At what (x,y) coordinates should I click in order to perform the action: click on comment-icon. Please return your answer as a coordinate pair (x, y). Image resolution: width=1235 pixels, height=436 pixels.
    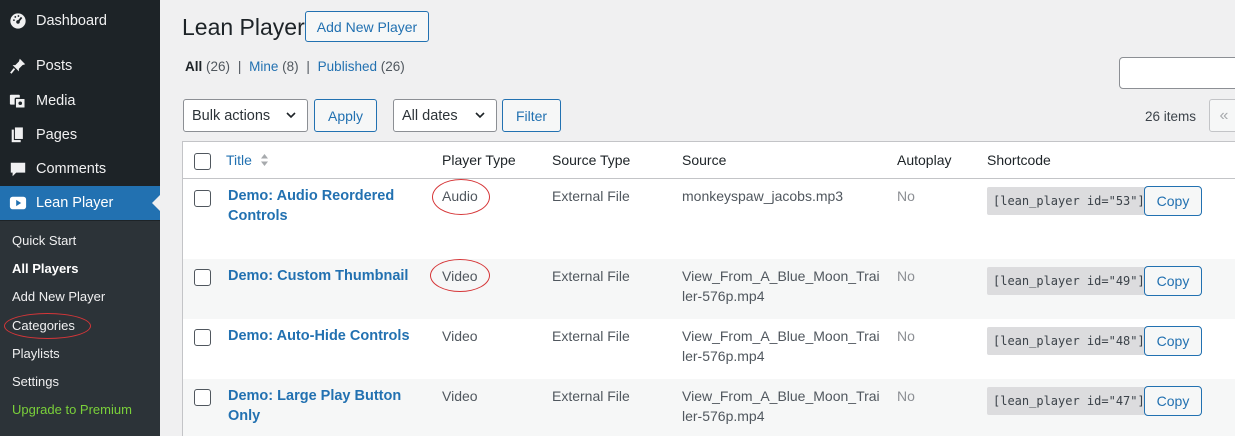
    Looking at the image, I should click on (18, 169).